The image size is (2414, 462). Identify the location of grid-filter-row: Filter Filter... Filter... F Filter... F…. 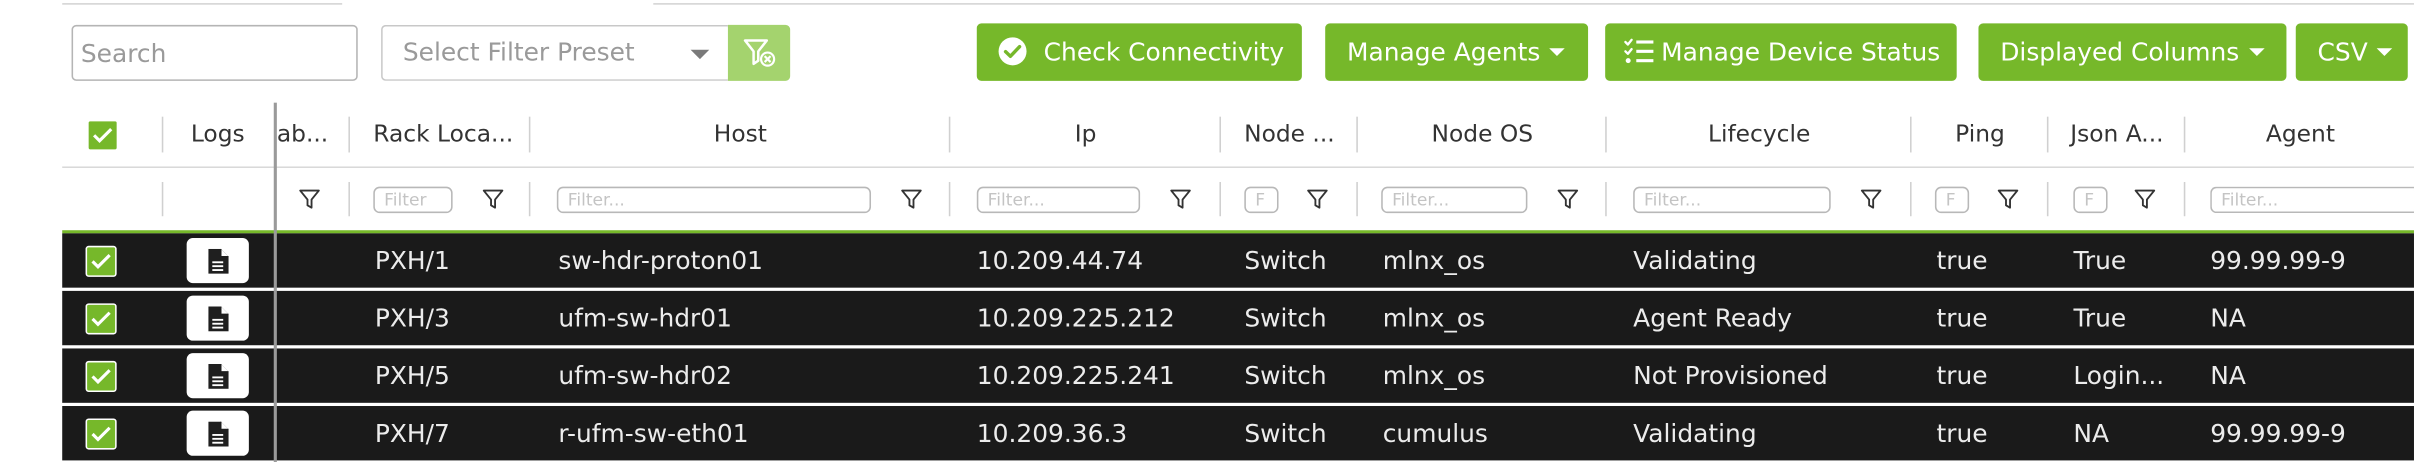
(1238, 201).